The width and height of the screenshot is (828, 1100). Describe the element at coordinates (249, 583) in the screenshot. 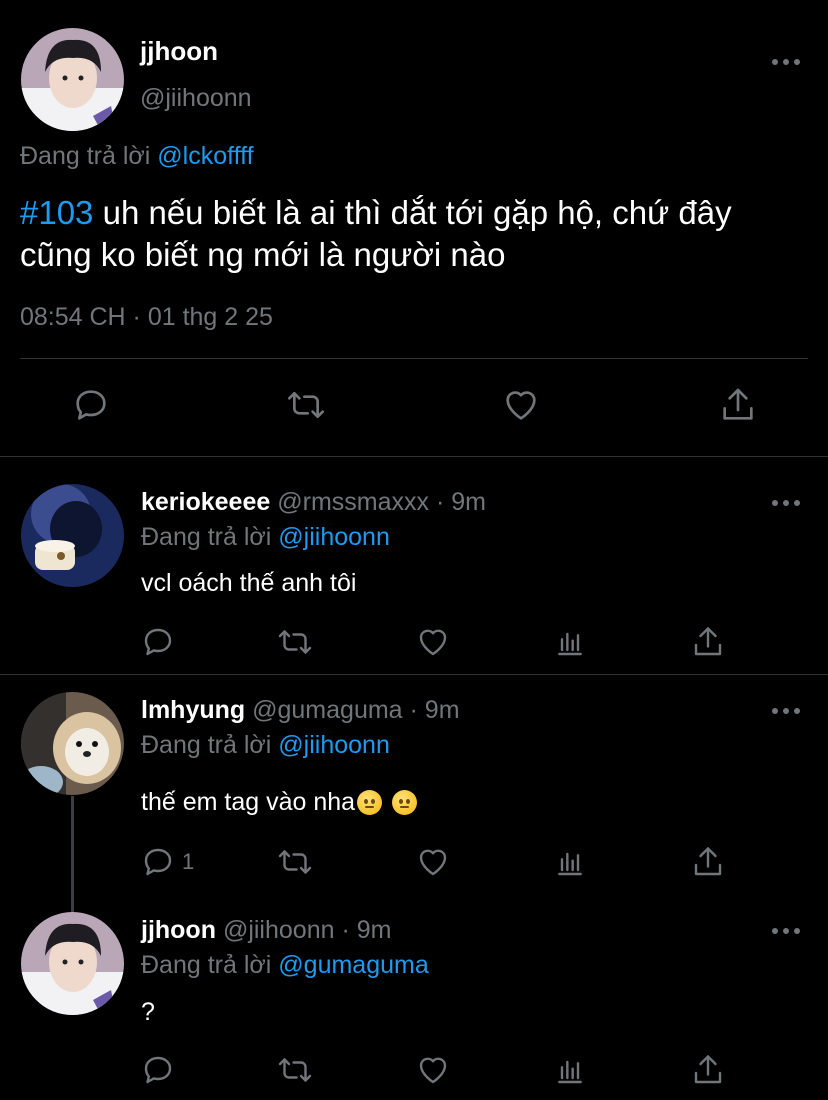

I see `tweet-text: vcl oách thế anh tôi` at that location.